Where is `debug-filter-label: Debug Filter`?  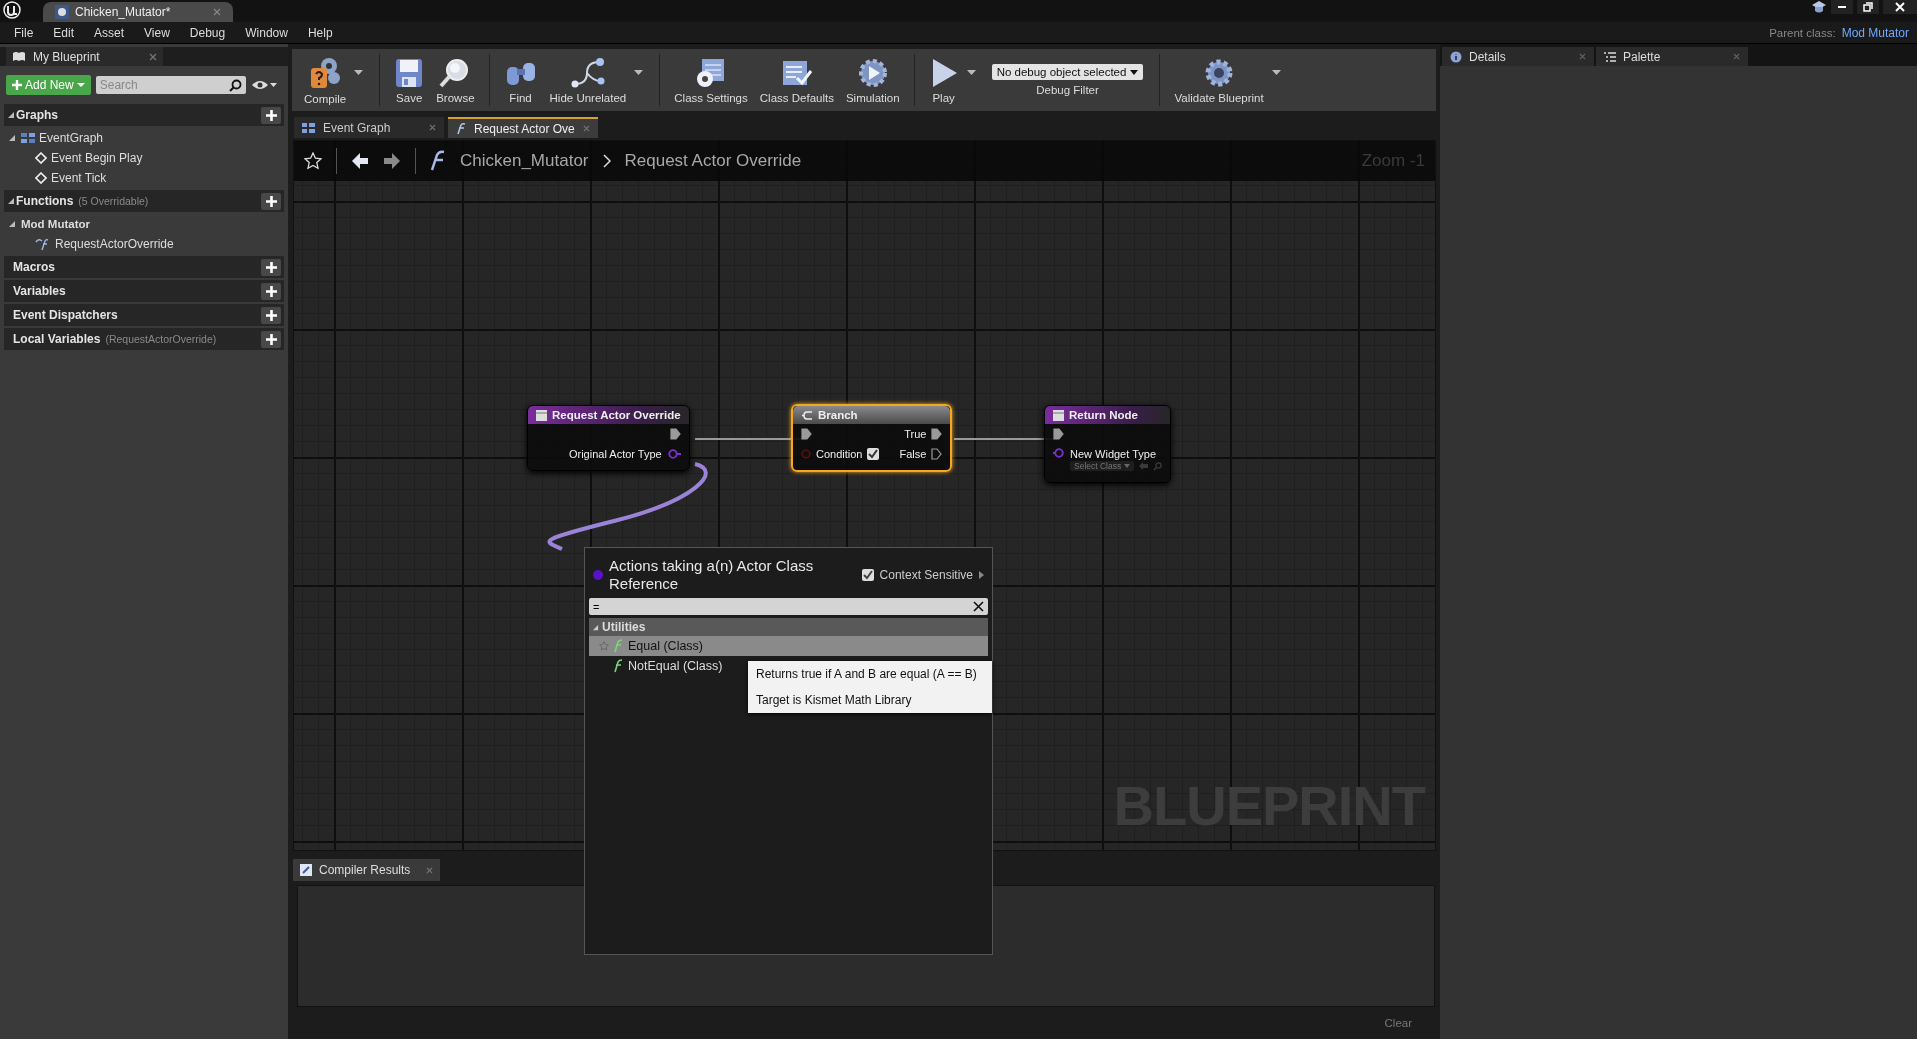 debug-filter-label: Debug Filter is located at coordinates (1067, 90).